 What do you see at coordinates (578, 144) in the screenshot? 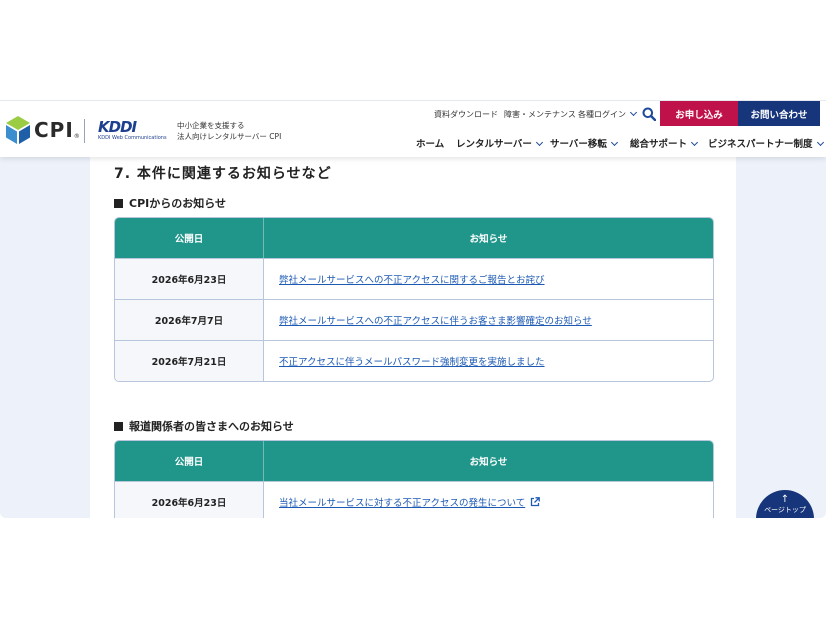
I see `nav-server-migration-label: サーバー移転` at bounding box center [578, 144].